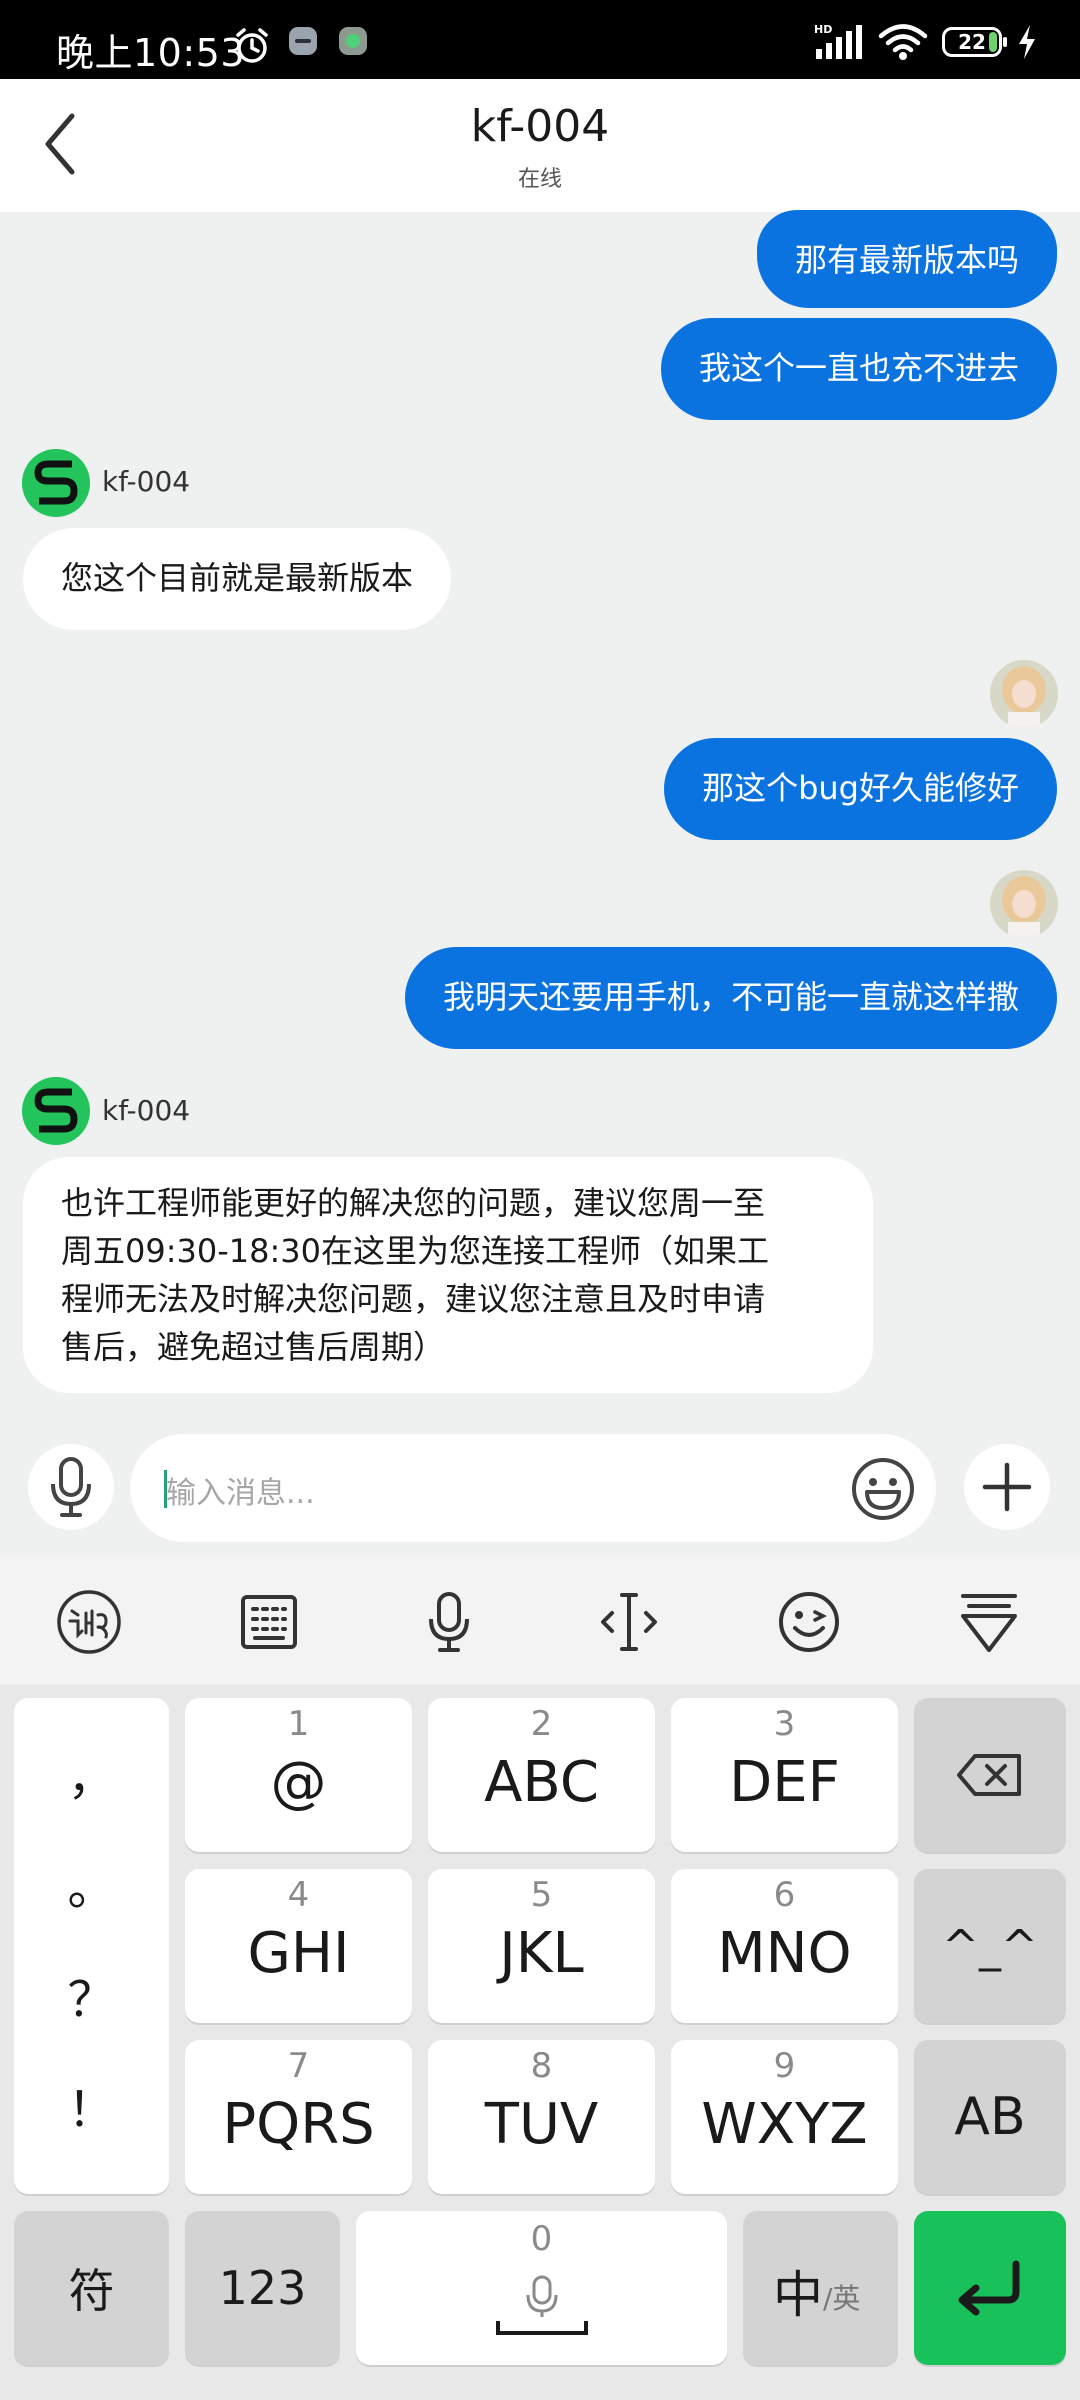  What do you see at coordinates (237, 579) in the screenshot?
I see `message-bubble-incoming: 您这个目前就是最新版本` at bounding box center [237, 579].